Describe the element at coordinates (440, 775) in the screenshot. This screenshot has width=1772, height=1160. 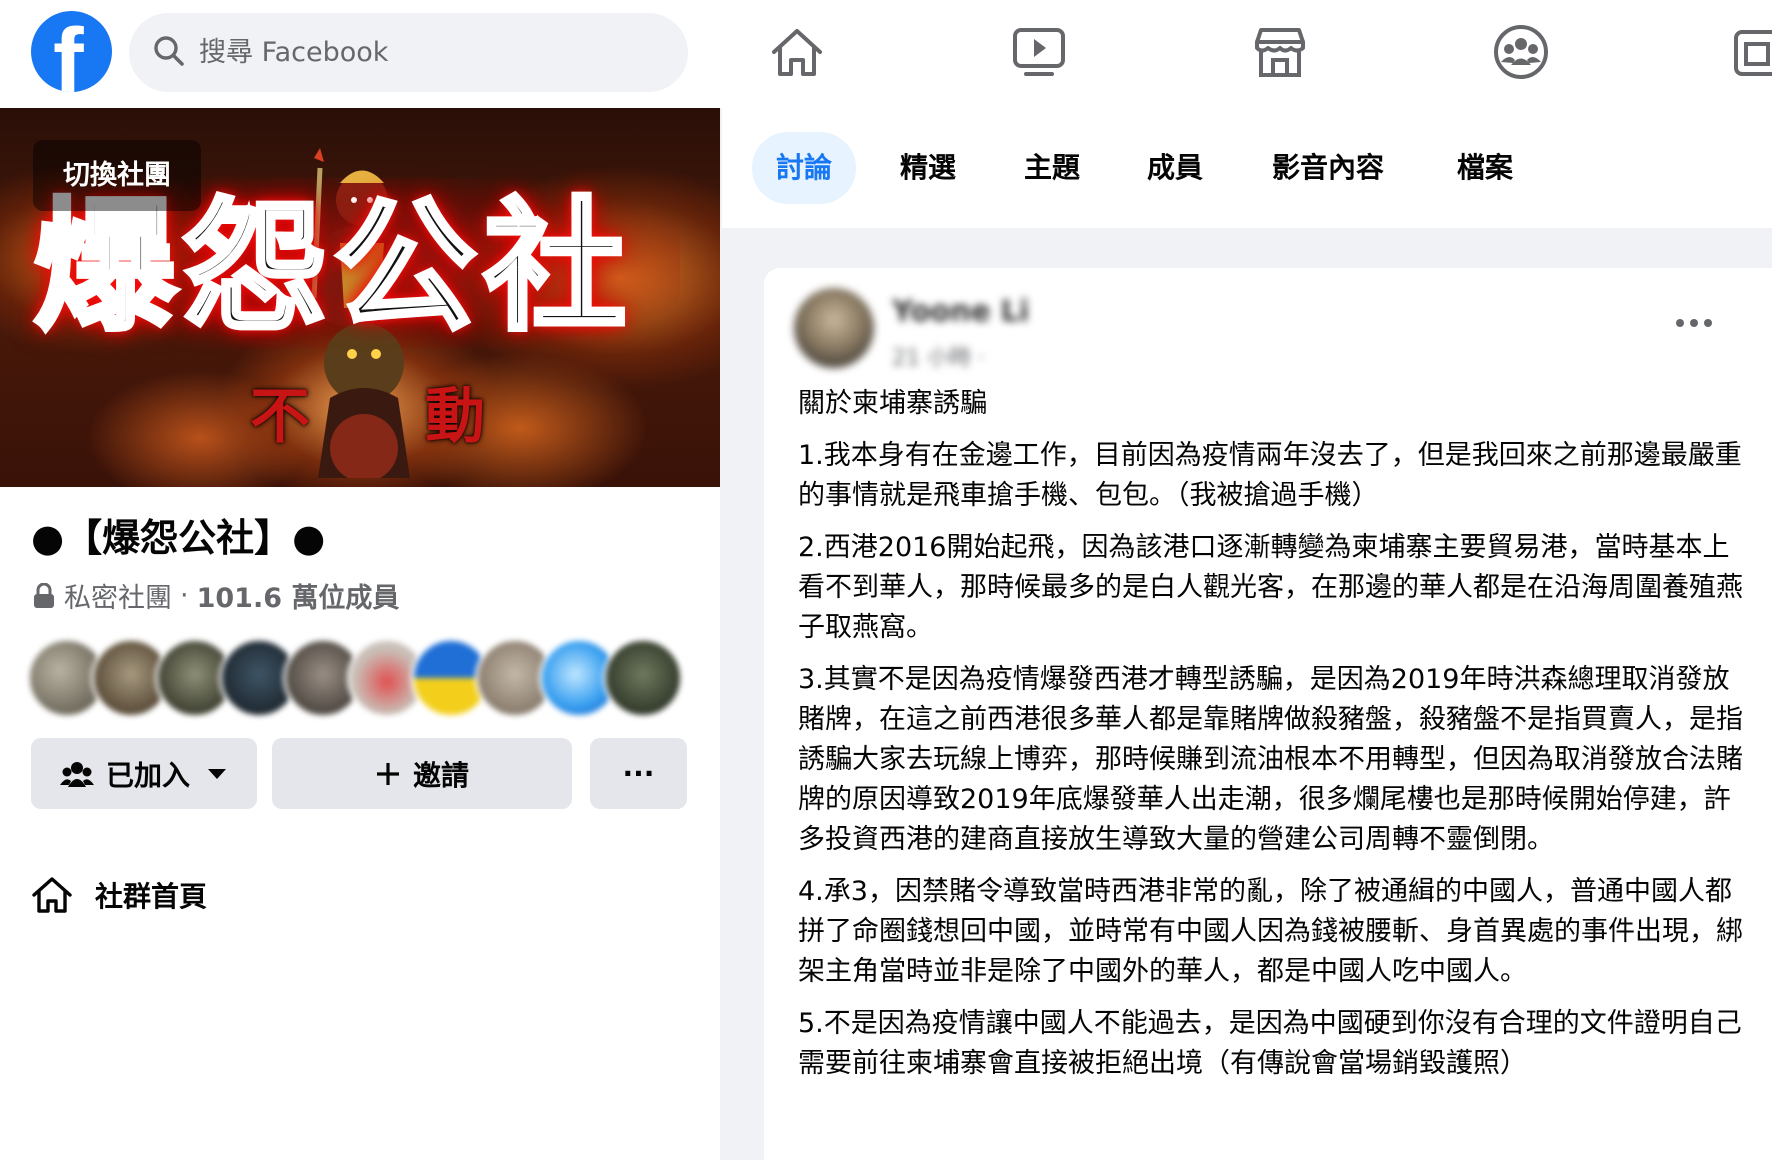
I see `invite-label: 邀請` at that location.